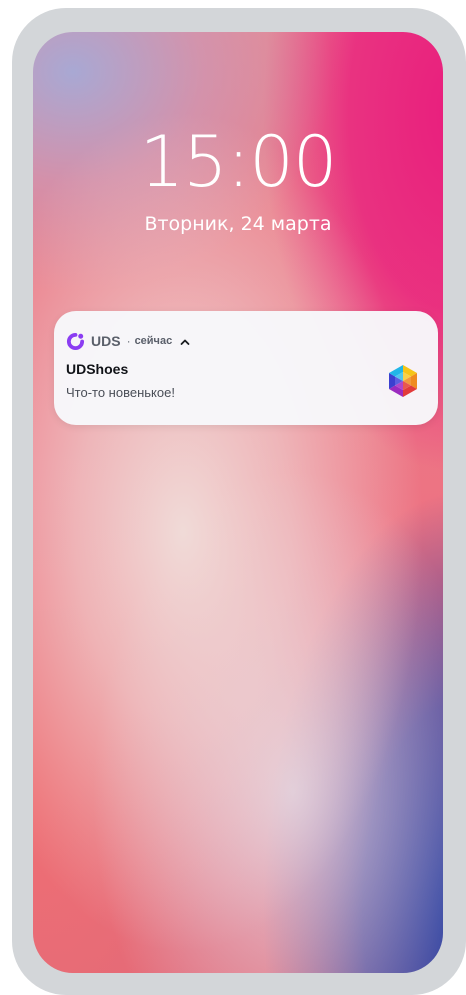 This screenshot has width=466, height=995. Describe the element at coordinates (185, 341) in the screenshot. I see `chevron-up-icon` at that location.